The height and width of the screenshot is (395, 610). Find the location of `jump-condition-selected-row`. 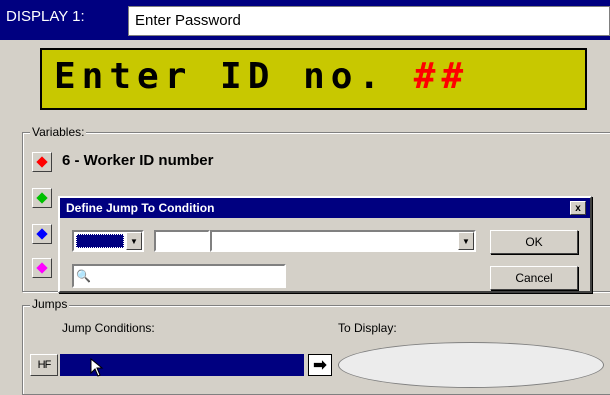

jump-condition-selected-row is located at coordinates (182, 365).